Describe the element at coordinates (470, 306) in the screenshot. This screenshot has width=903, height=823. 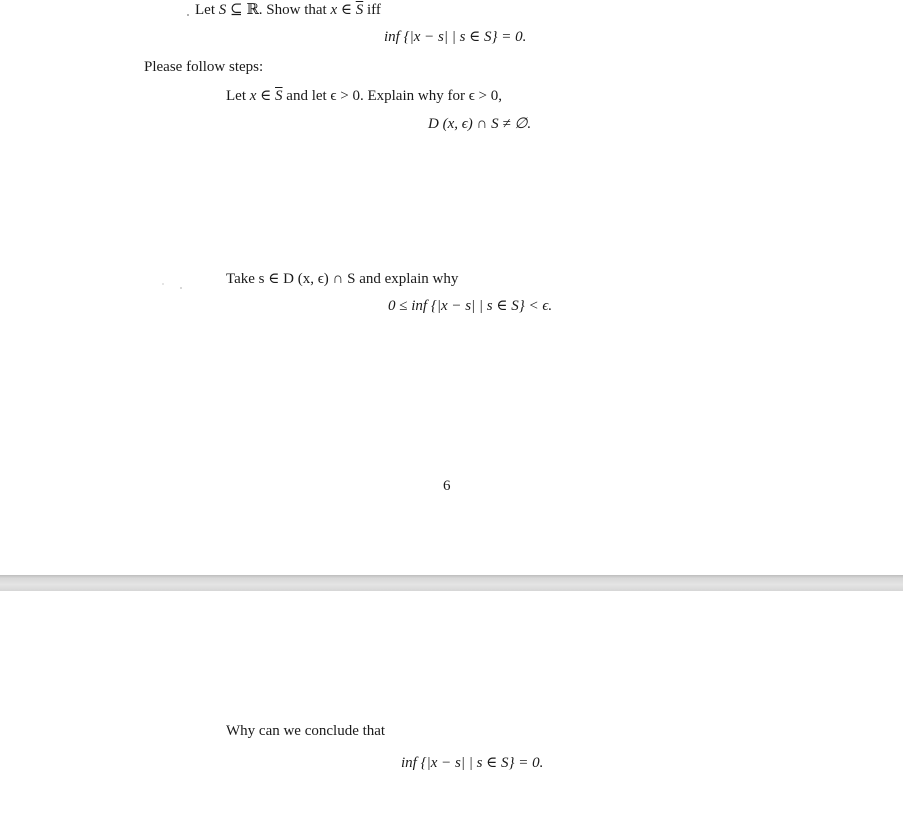
I see `equation-3: 0 ≤ inf {|x − s| | s ∈ S} < ϵ.` at that location.